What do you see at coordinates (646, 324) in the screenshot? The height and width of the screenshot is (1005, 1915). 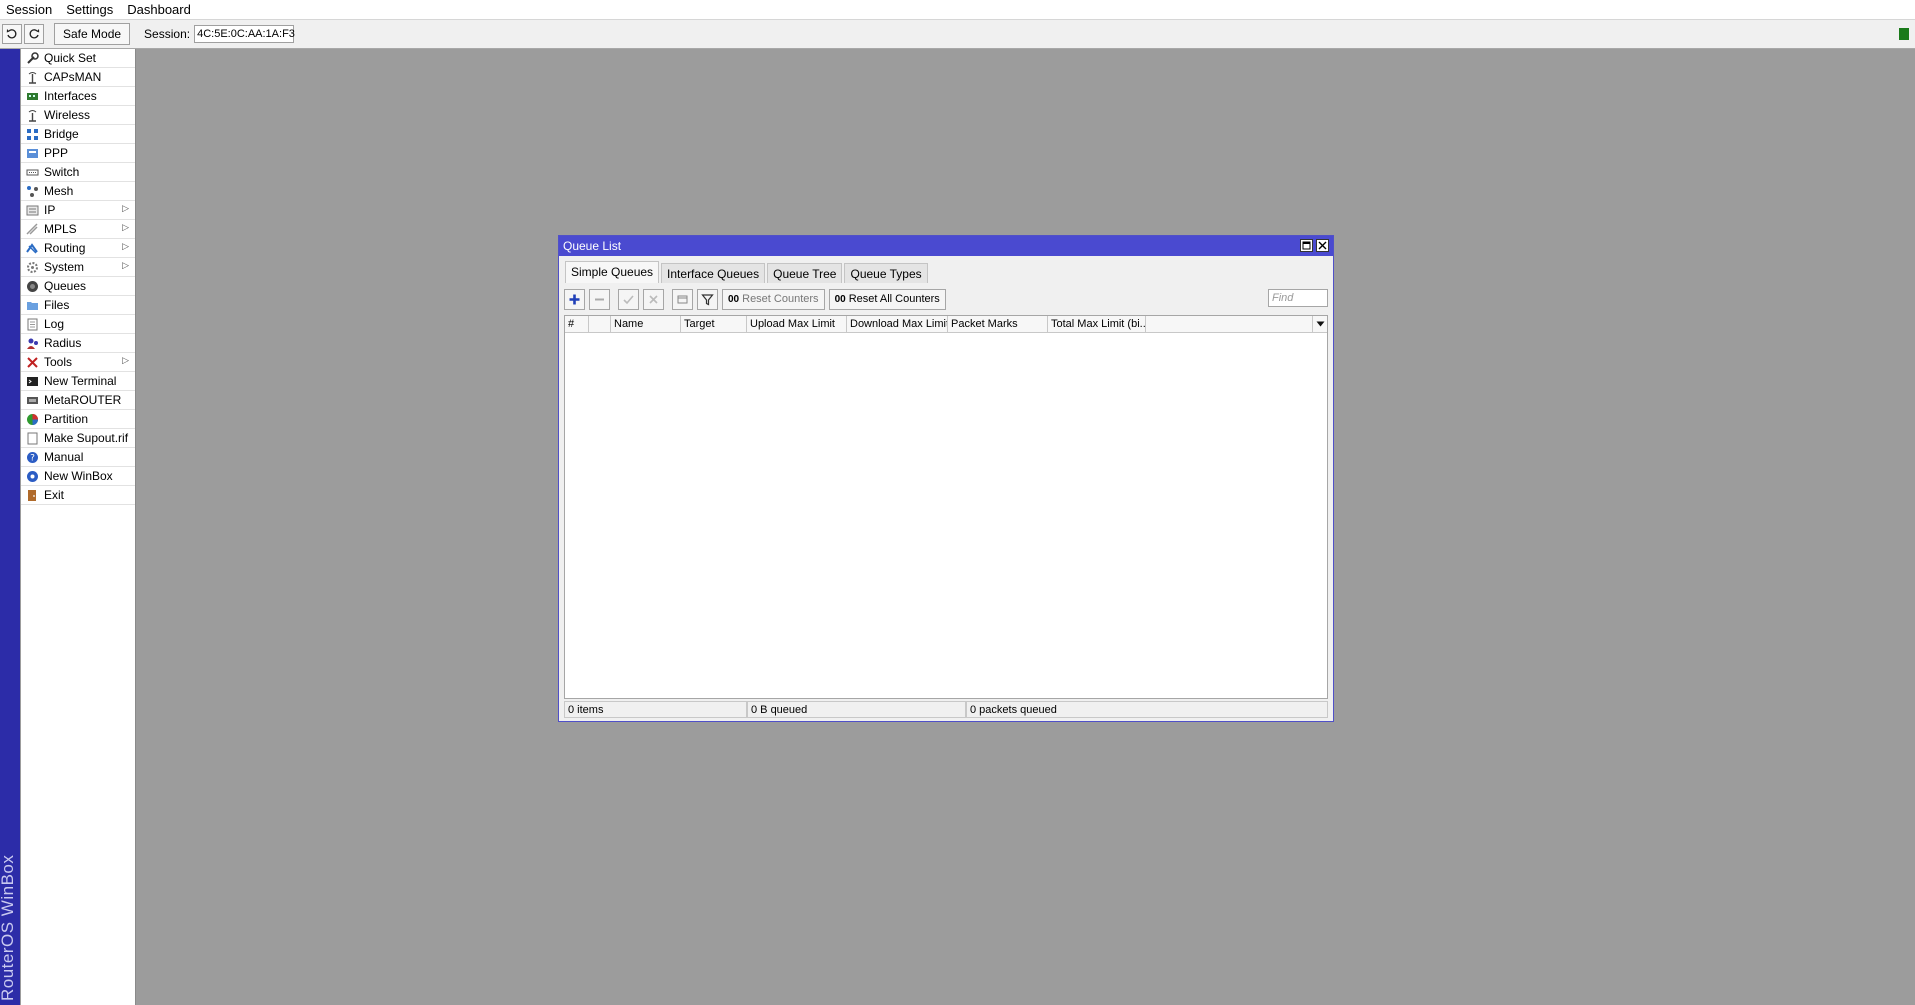 I see `column-name: Name` at bounding box center [646, 324].